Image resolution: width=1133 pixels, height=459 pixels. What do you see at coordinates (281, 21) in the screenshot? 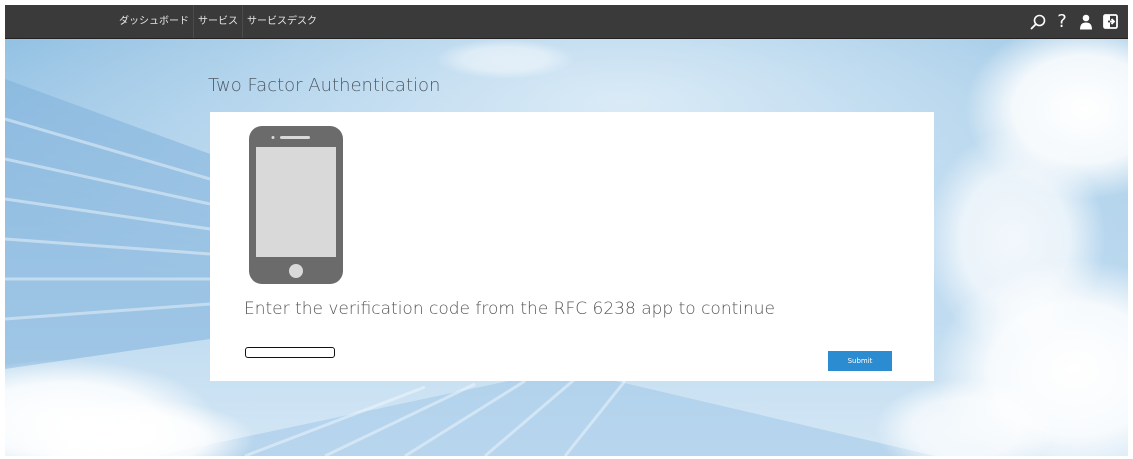
I see `nav-item-service-desk: サービスデスク` at bounding box center [281, 21].